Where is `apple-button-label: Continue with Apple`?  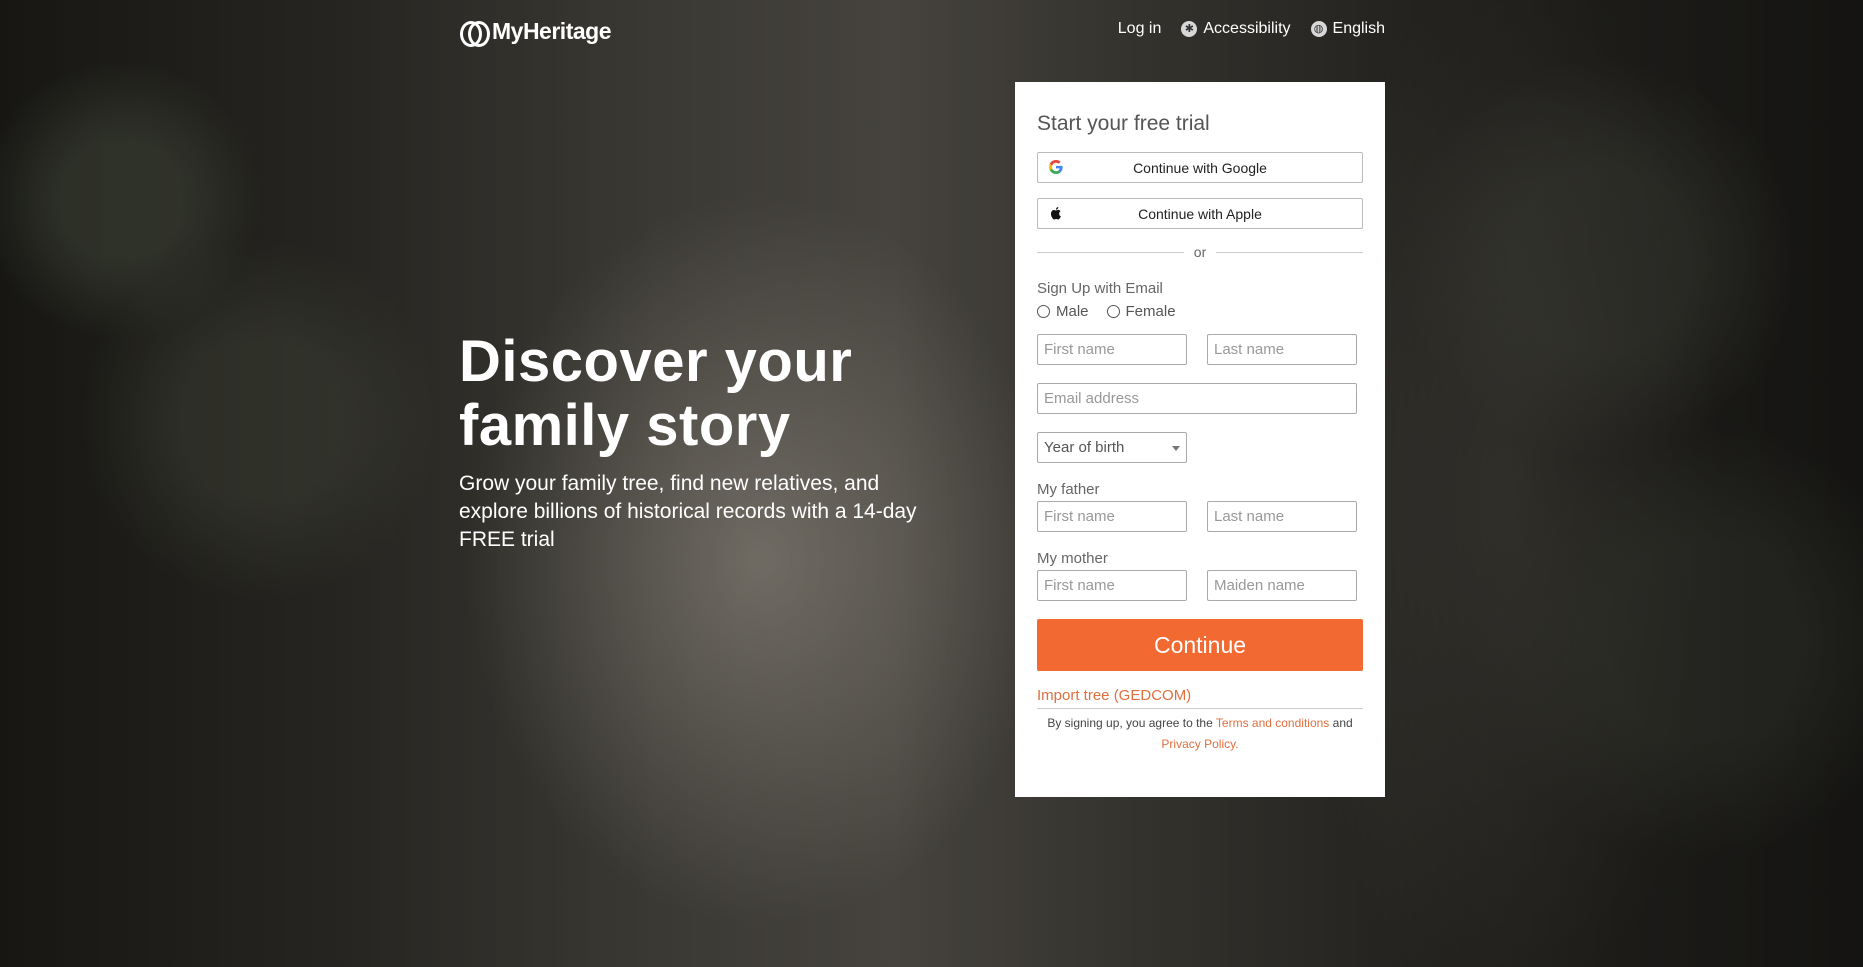 apple-button-label: Continue with Apple is located at coordinates (1200, 213).